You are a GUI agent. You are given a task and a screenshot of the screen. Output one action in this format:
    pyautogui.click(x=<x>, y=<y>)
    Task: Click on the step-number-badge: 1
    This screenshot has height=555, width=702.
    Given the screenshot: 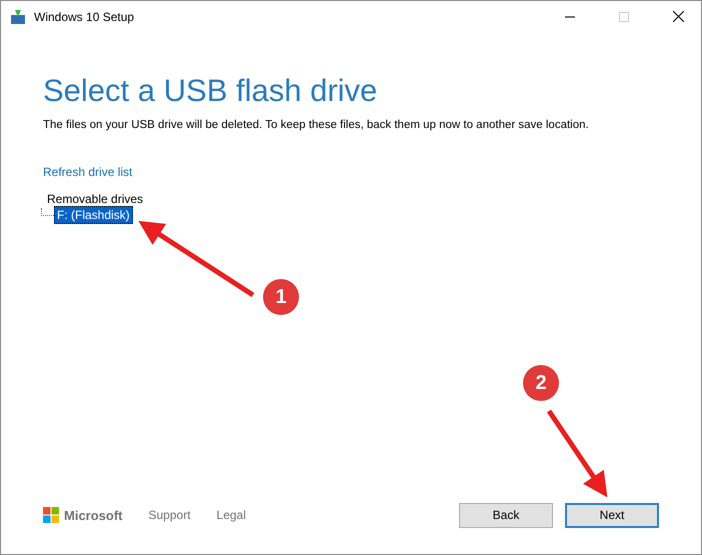 What is the action you would take?
    pyautogui.click(x=281, y=297)
    